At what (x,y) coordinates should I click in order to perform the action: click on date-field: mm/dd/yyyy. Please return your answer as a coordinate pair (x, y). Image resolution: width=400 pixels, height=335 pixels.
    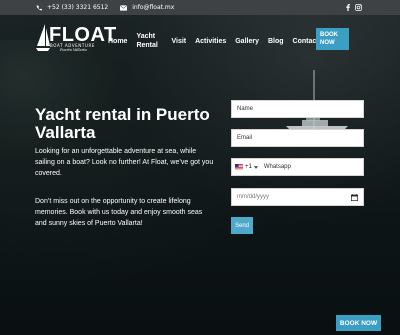
    Looking at the image, I should click on (297, 197).